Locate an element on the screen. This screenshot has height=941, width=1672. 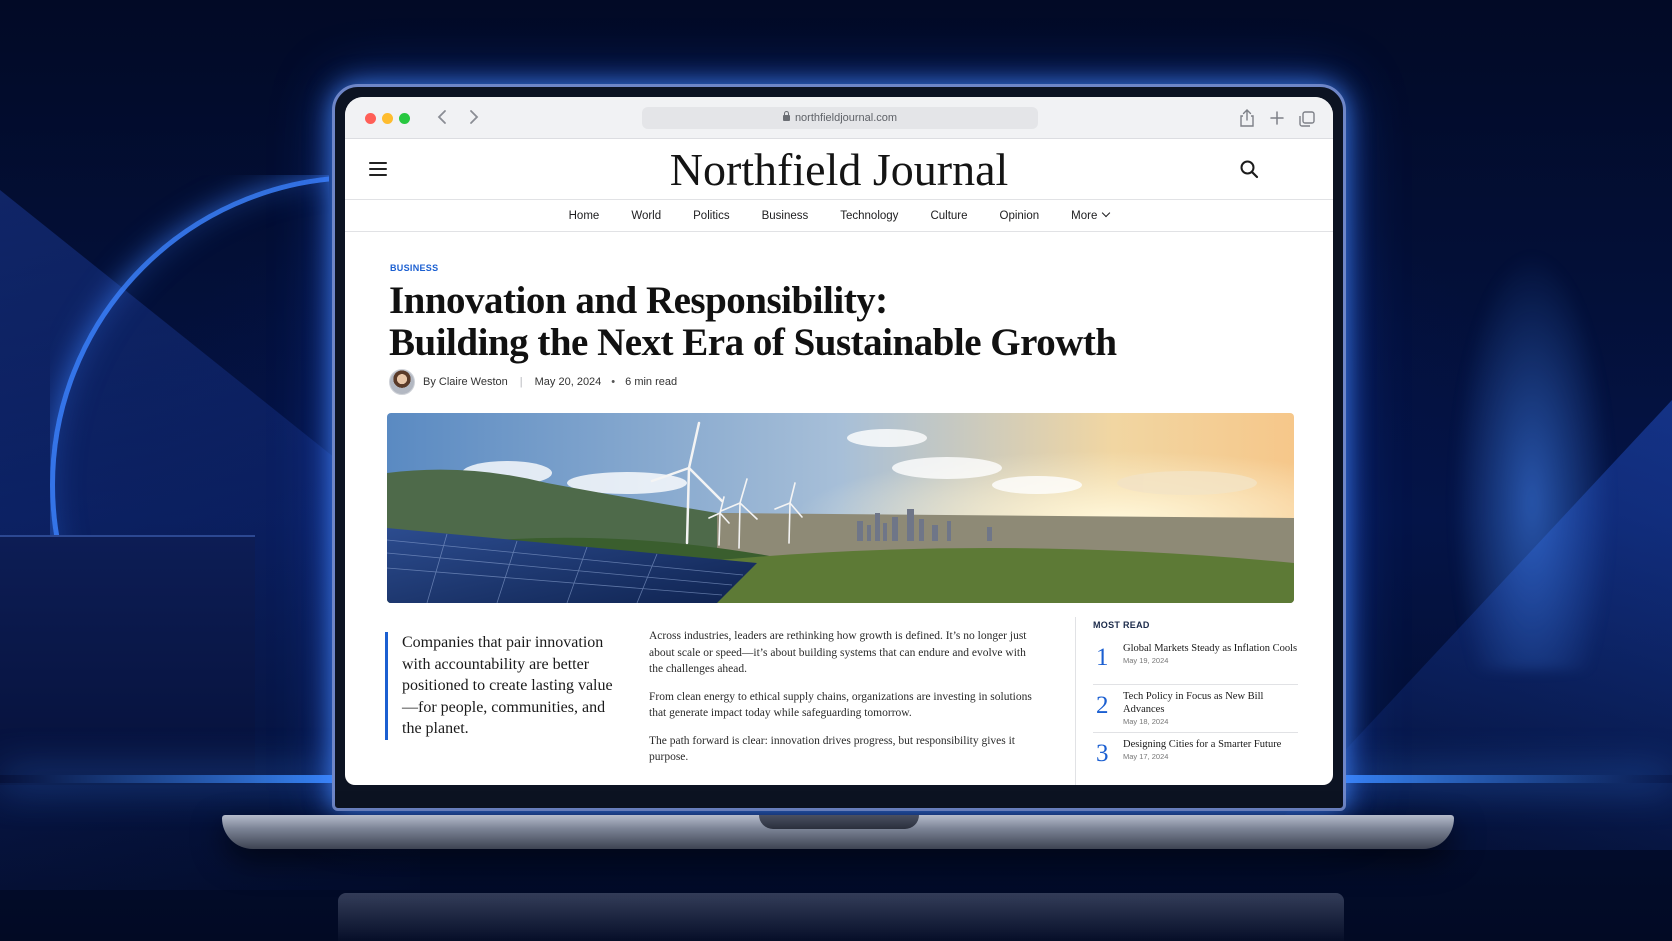
most-read-headline: Designing Cities for a Smarter Future is located at coordinates (1210, 744).